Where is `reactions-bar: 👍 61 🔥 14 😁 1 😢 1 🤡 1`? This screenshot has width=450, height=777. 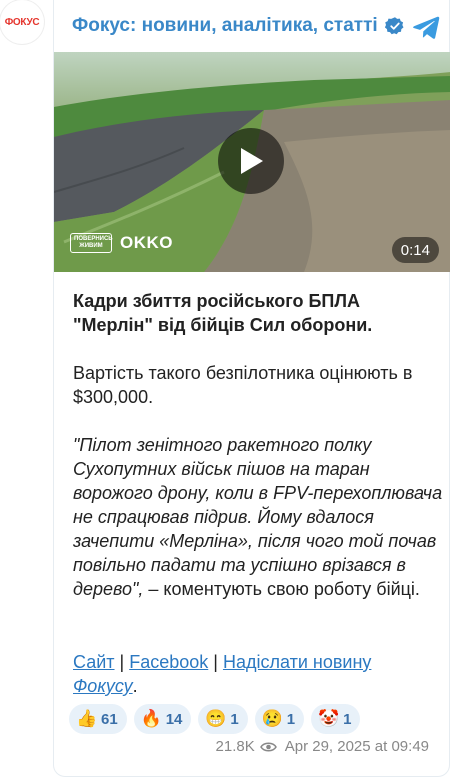 reactions-bar: 👍 61 🔥 14 😁 1 😢 1 🤡 1 is located at coordinates (218, 719).